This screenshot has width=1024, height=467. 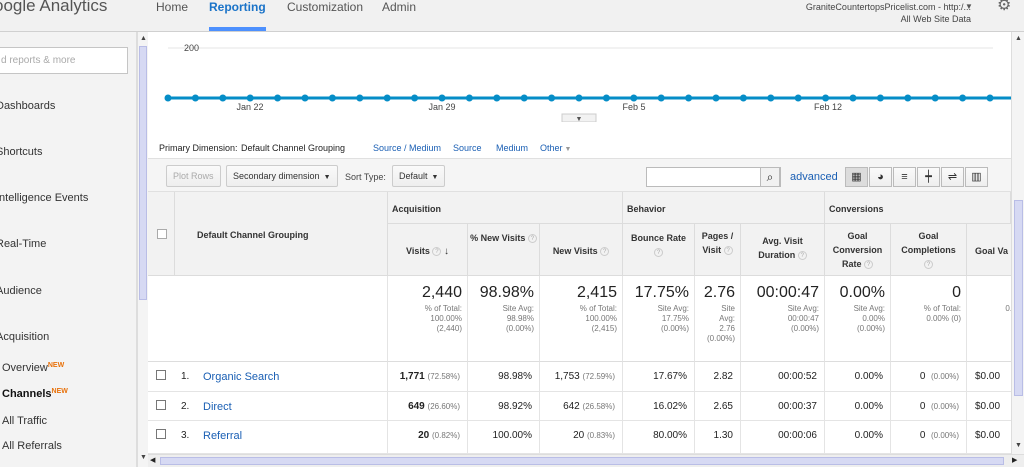 What do you see at coordinates (1004, 7) in the screenshot?
I see `gear-icon: ⚙` at bounding box center [1004, 7].